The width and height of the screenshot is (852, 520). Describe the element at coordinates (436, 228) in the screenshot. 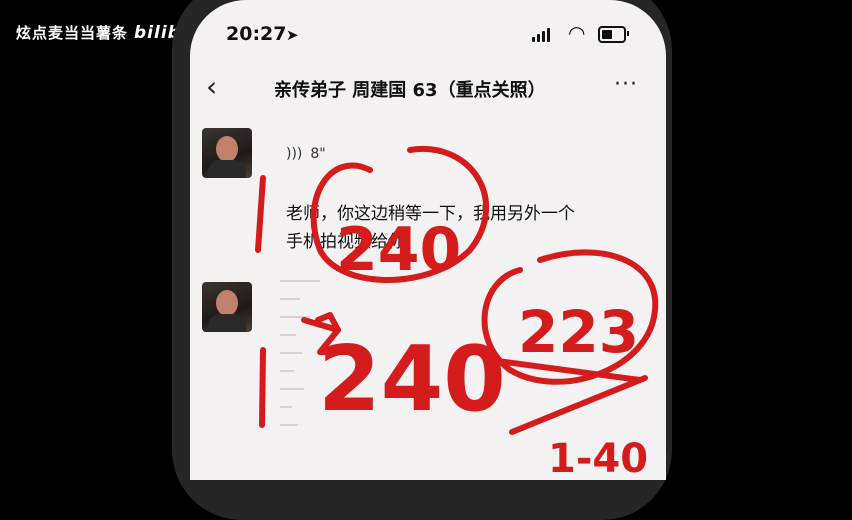

I see `message-text: 老师，你这边稍等一下，我用另外一个手机拍视频给你` at that location.